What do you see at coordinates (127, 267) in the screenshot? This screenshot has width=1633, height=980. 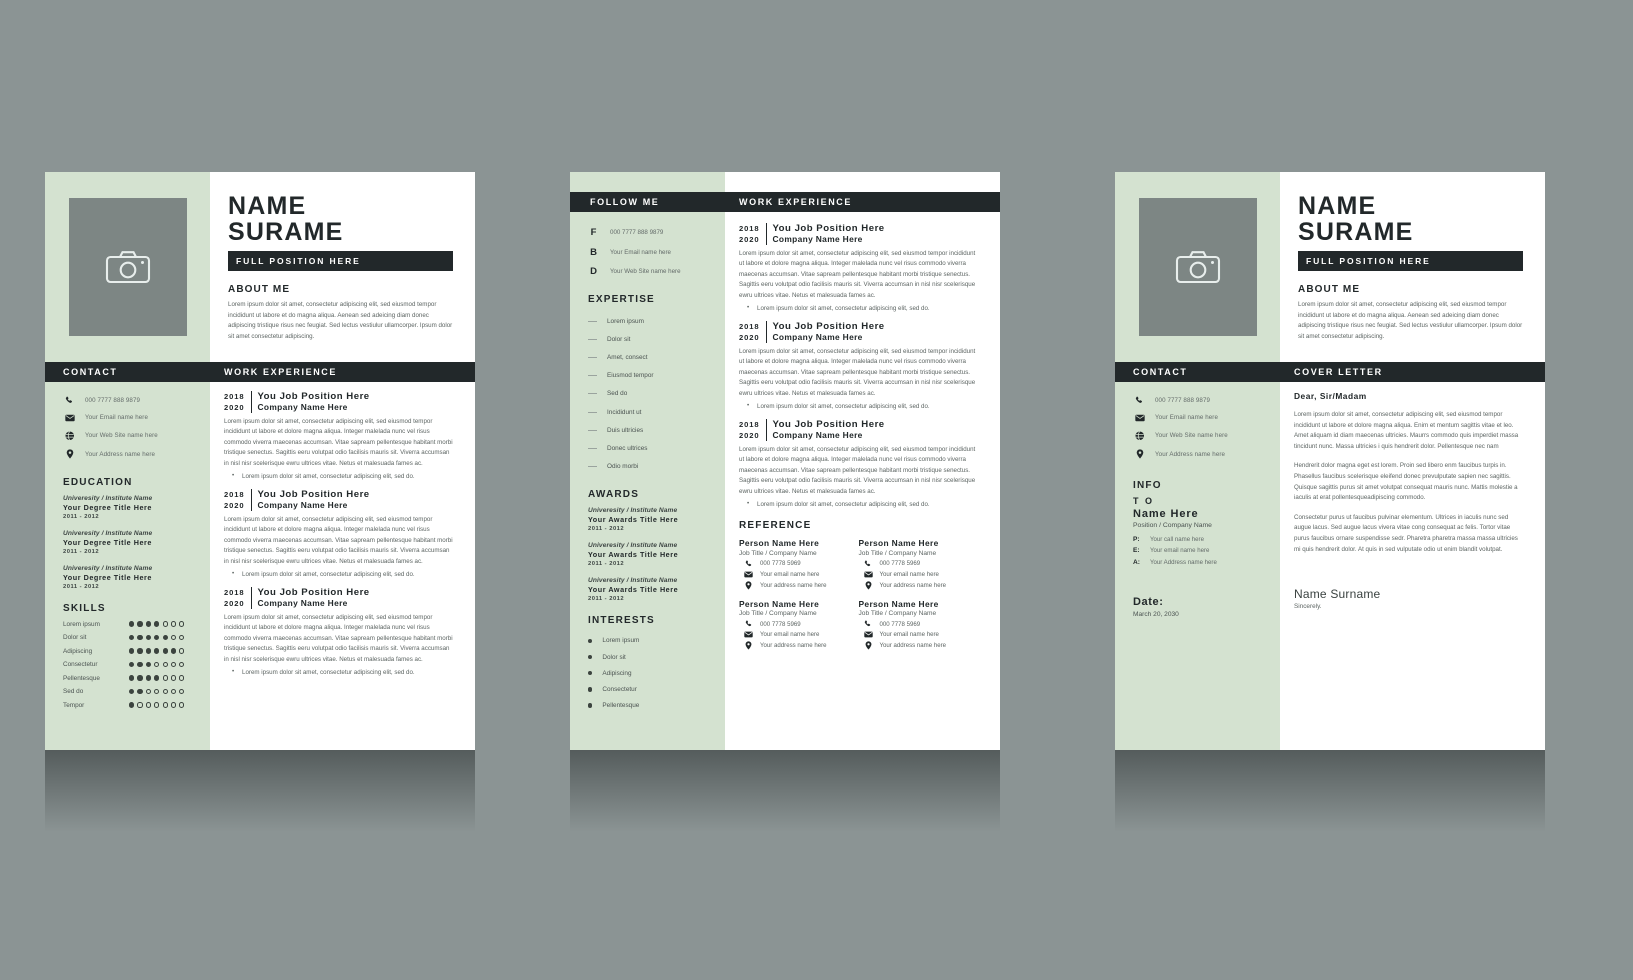 I see `page1-photo-placeholder` at bounding box center [127, 267].